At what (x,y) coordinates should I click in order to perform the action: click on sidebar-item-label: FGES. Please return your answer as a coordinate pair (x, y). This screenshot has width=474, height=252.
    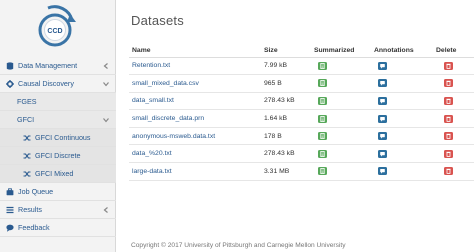
    Looking at the image, I should click on (27, 101).